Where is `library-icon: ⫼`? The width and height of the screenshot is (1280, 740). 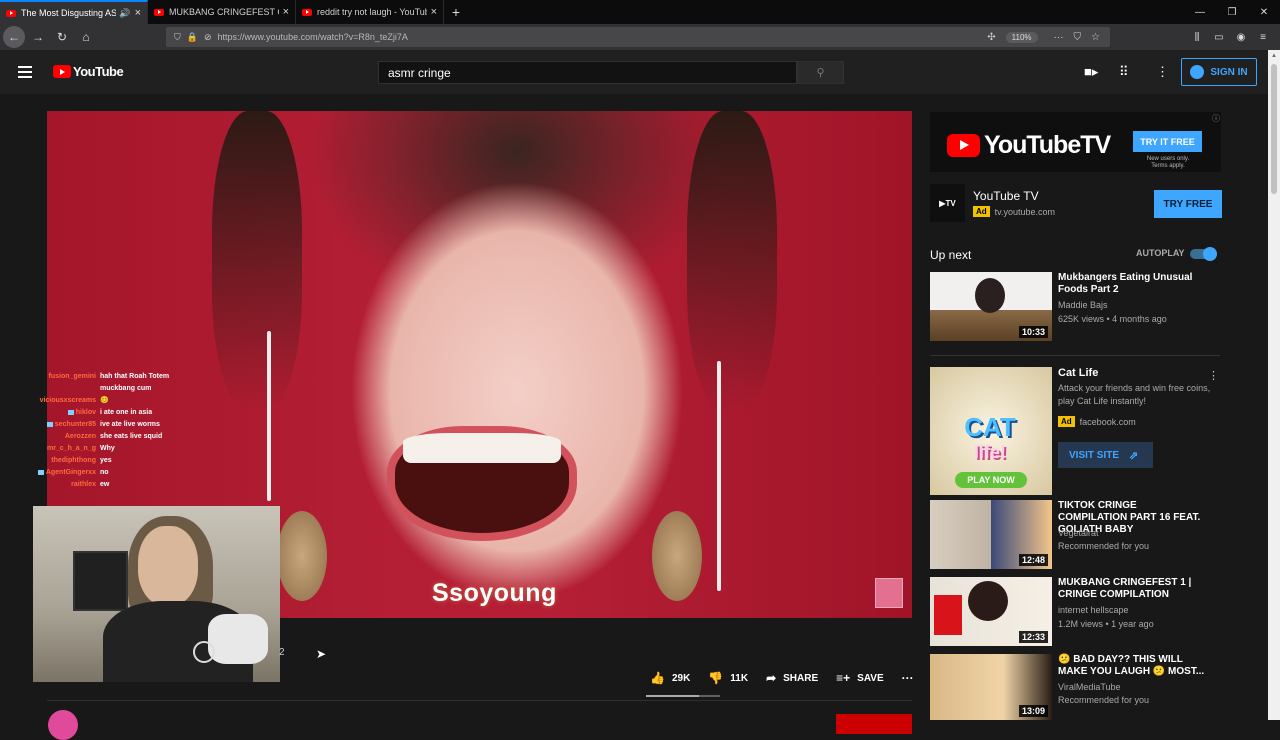
library-icon: ⫼ is located at coordinates (1197, 37).